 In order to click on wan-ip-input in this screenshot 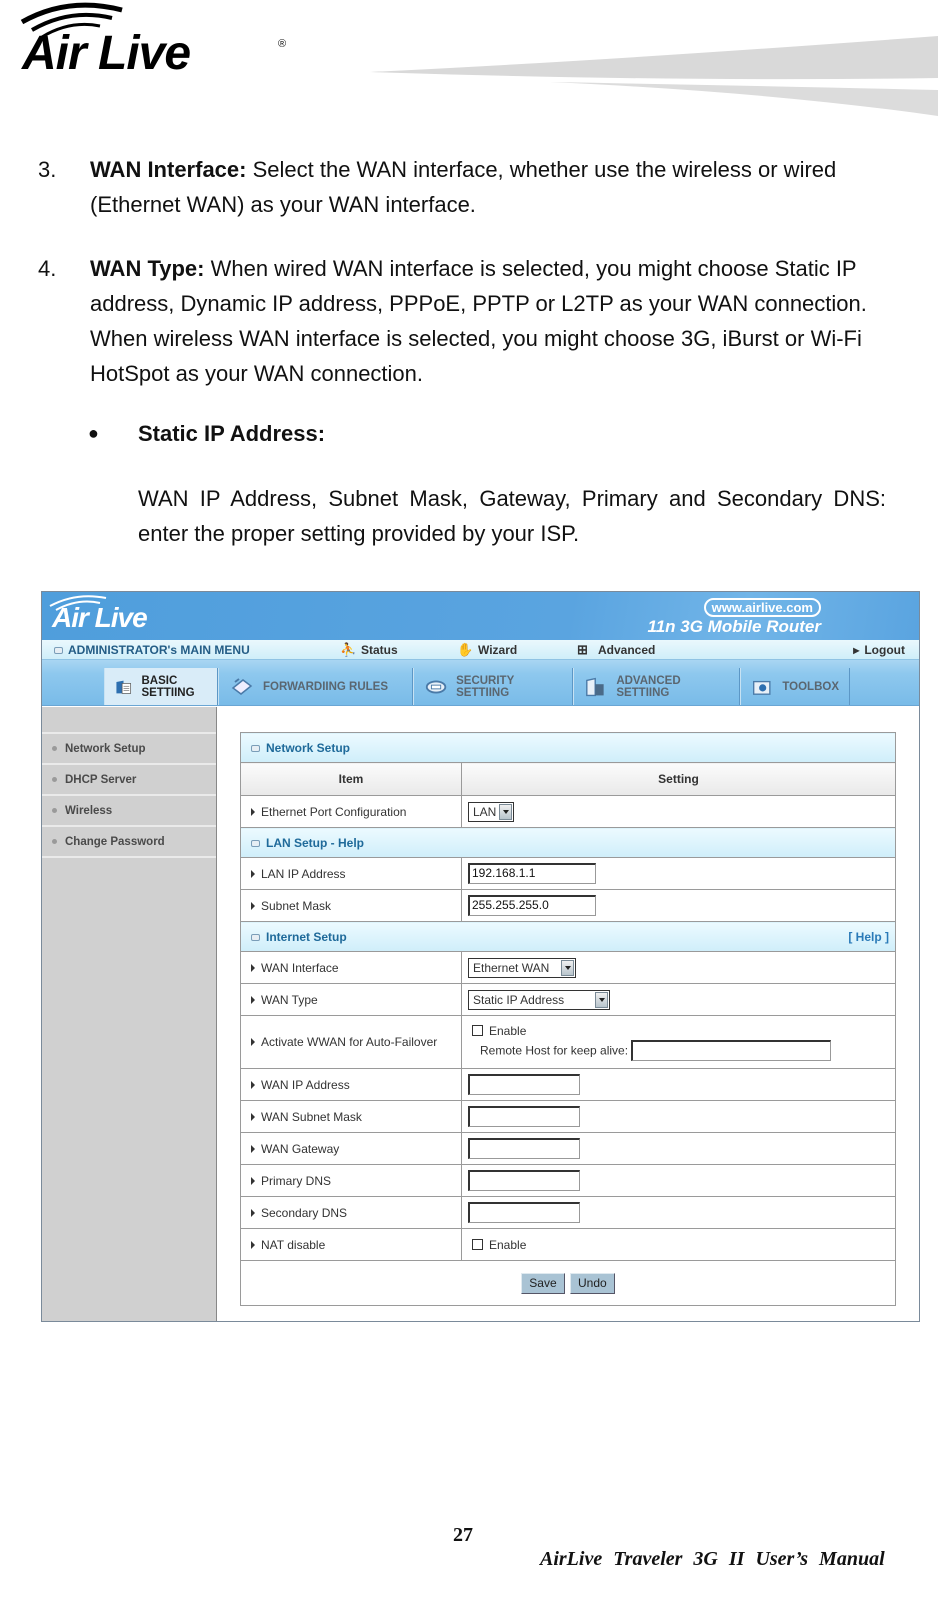, I will do `click(524, 1084)`.